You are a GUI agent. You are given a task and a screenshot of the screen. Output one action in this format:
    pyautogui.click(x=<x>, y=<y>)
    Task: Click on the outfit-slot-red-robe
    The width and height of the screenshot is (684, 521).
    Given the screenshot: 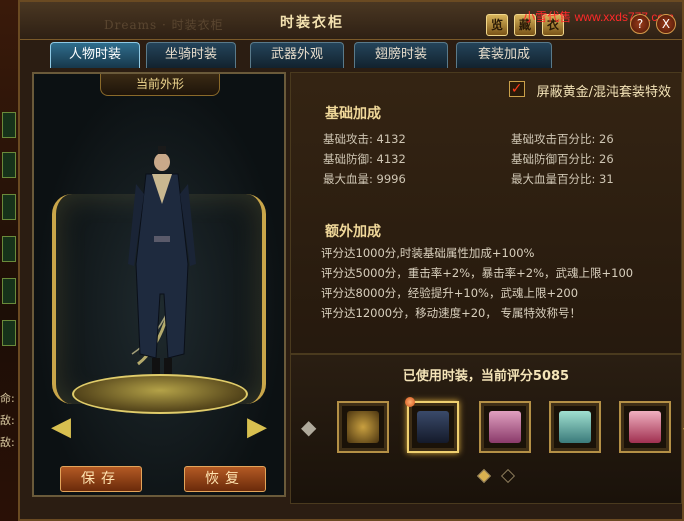 What is the action you would take?
    pyautogui.click(x=645, y=427)
    